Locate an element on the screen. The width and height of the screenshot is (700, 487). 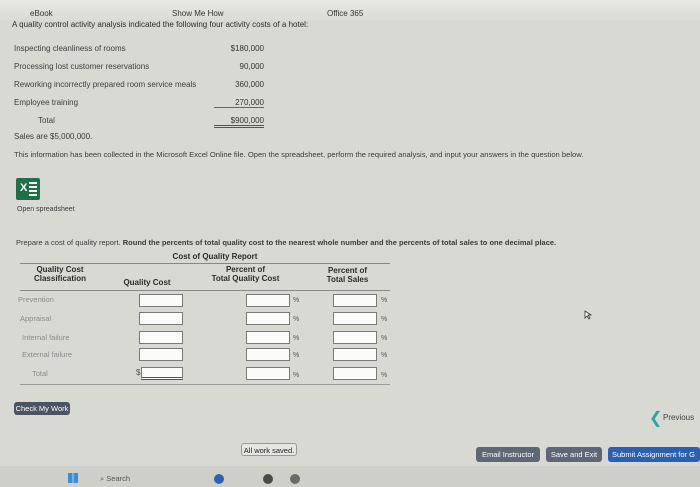
cost-value: $180,000 is located at coordinates (247, 48).